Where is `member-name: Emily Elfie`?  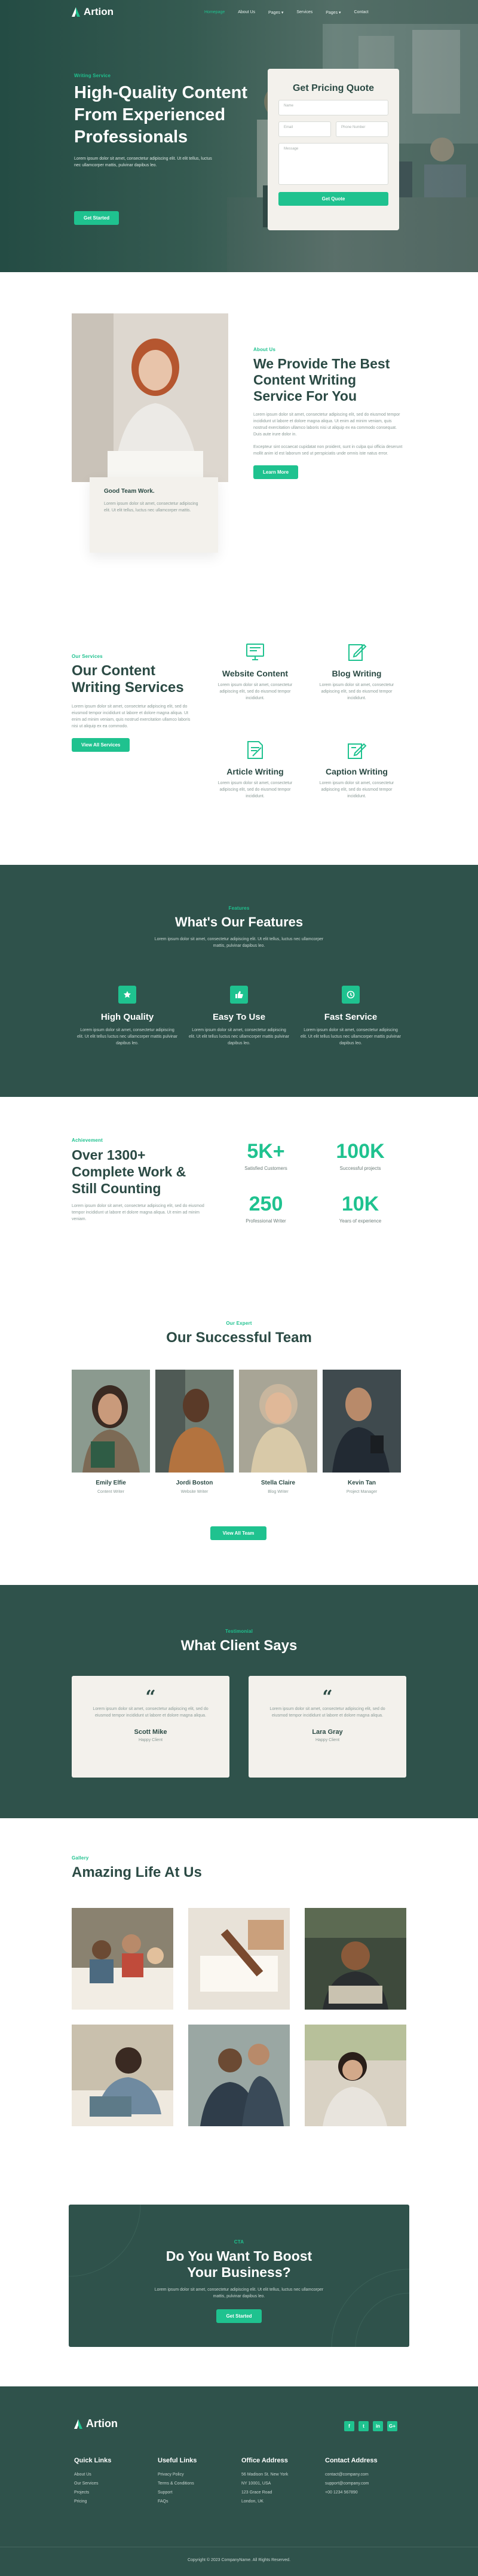 member-name: Emily Elfie is located at coordinates (111, 1483).